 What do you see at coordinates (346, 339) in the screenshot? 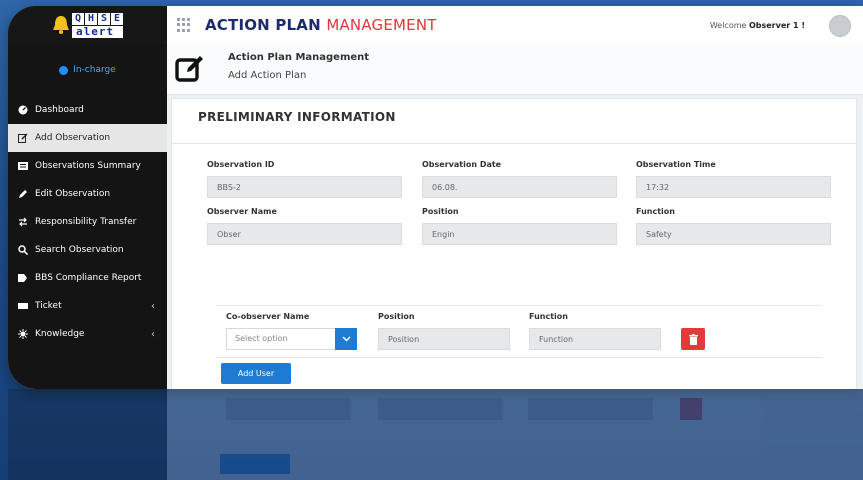
I see `chevron-down-icon` at bounding box center [346, 339].